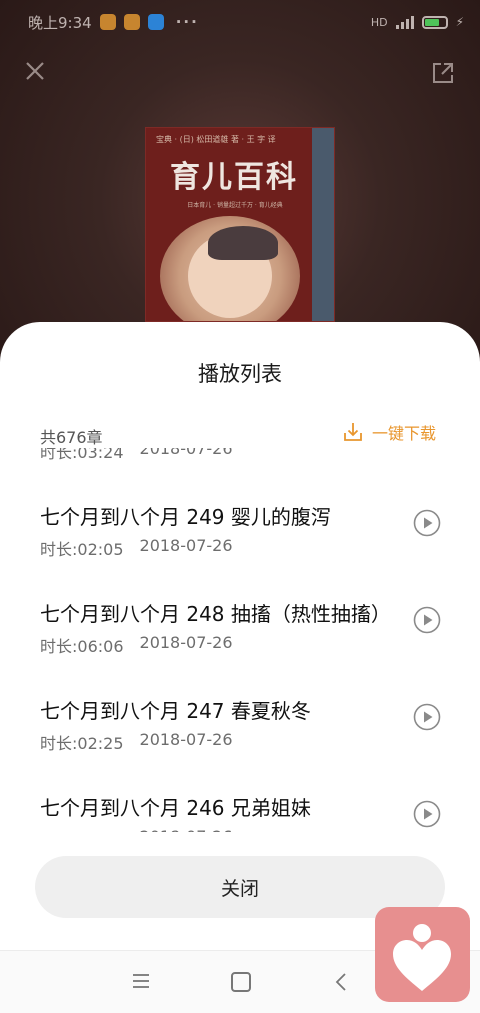 The image size is (480, 1013). What do you see at coordinates (243, 243) in the screenshot?
I see `baby-hat` at bounding box center [243, 243].